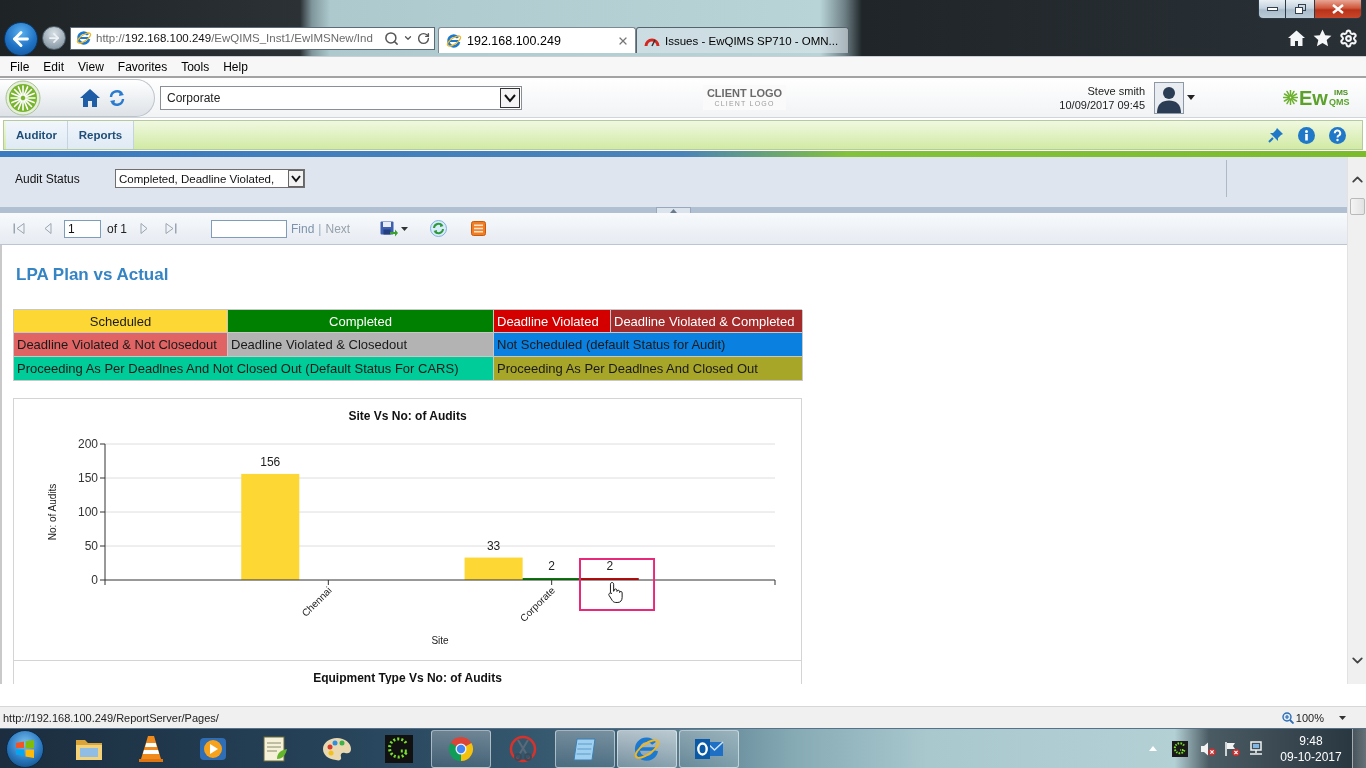  What do you see at coordinates (1311, 740) in the screenshot?
I see `clock-time: 9:48` at bounding box center [1311, 740].